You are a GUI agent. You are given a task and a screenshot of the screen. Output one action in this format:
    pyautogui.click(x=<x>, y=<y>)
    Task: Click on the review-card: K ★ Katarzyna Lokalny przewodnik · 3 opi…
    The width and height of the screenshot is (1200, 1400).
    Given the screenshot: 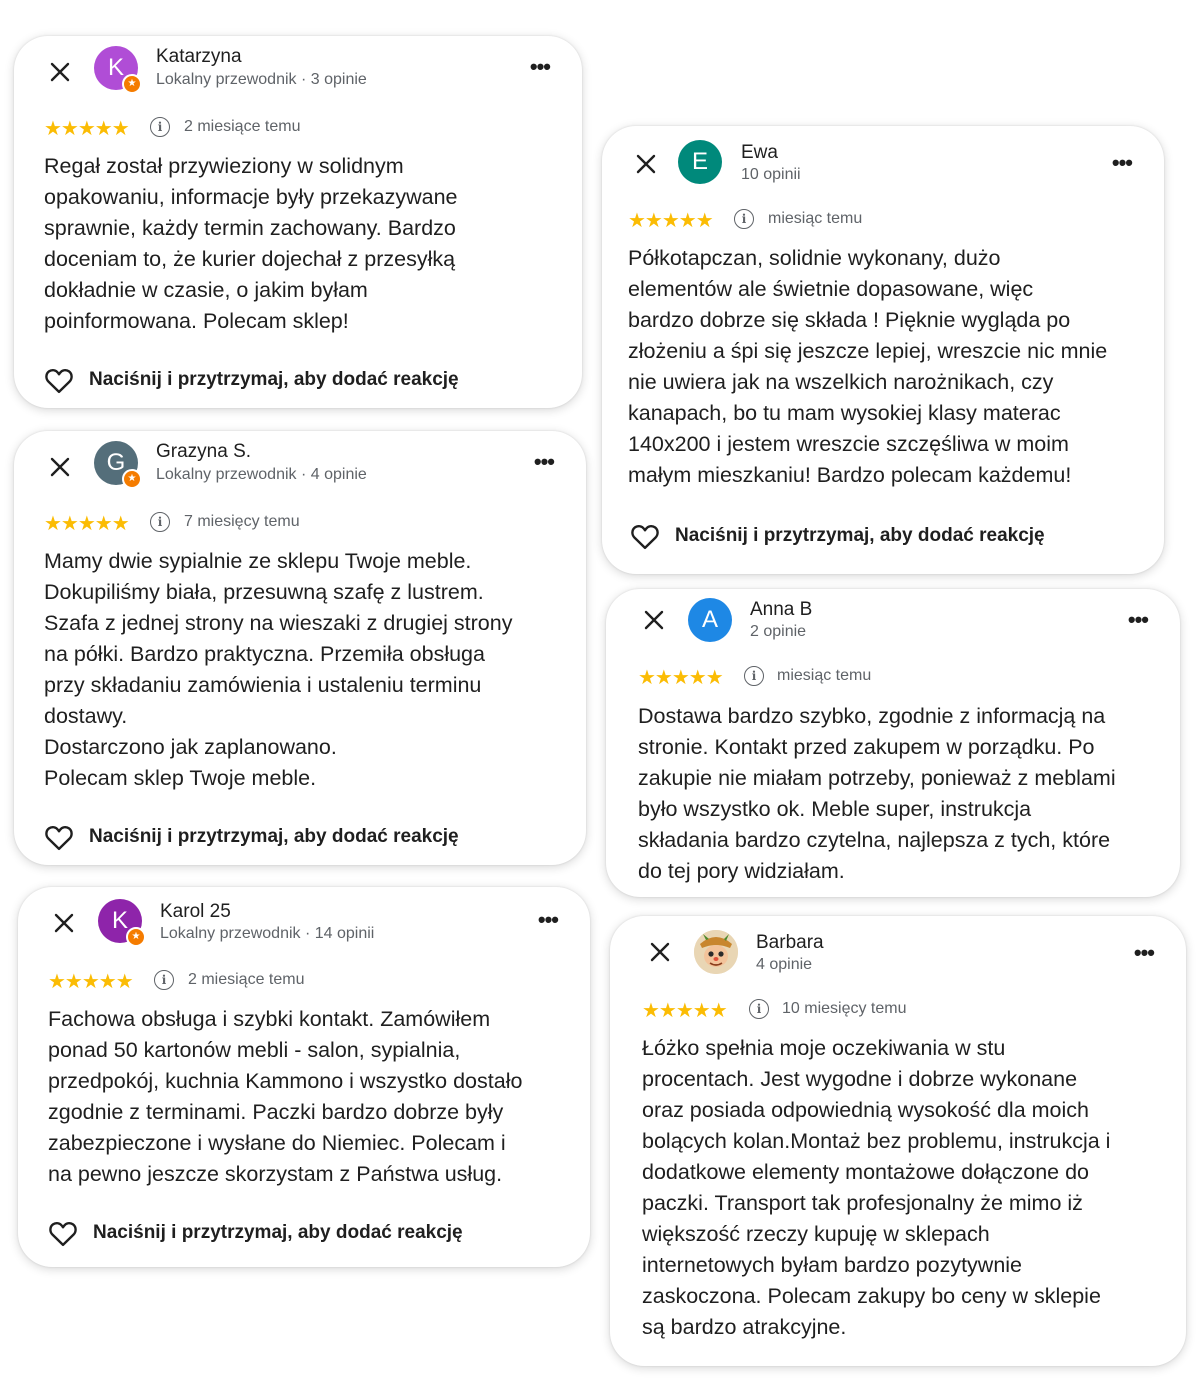 What is the action you would take?
    pyautogui.click(x=298, y=222)
    